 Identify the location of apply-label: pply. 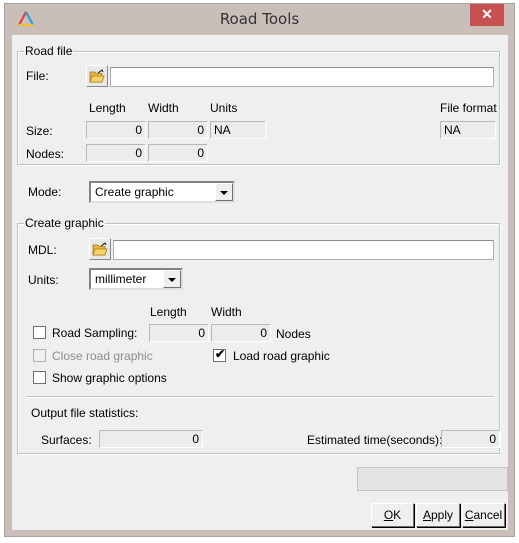
(442, 515).